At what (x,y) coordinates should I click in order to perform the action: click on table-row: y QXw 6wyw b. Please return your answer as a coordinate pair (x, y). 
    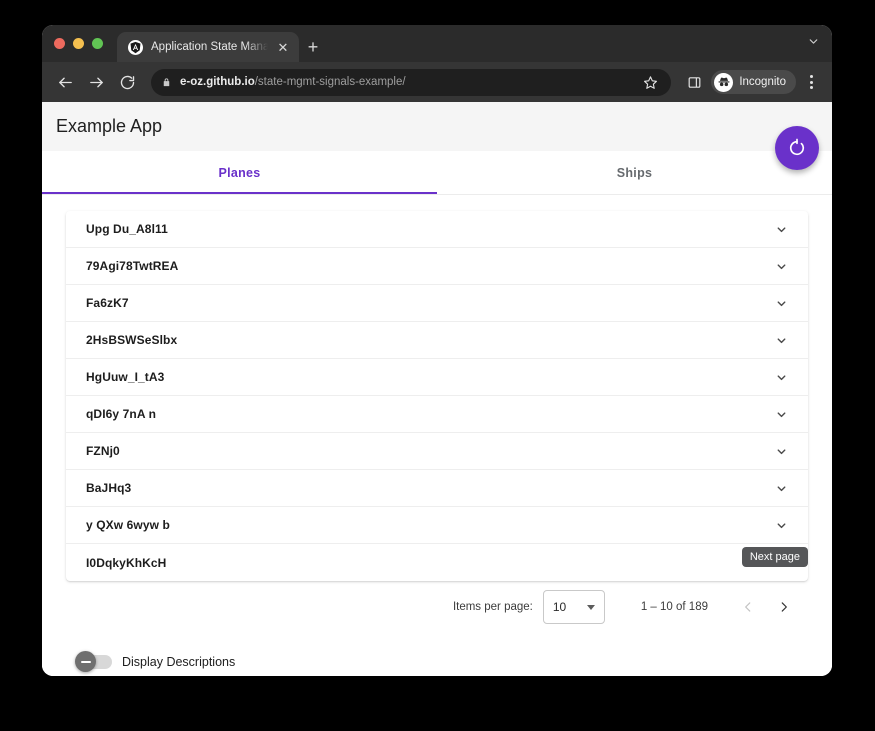
    Looking at the image, I should click on (437, 525).